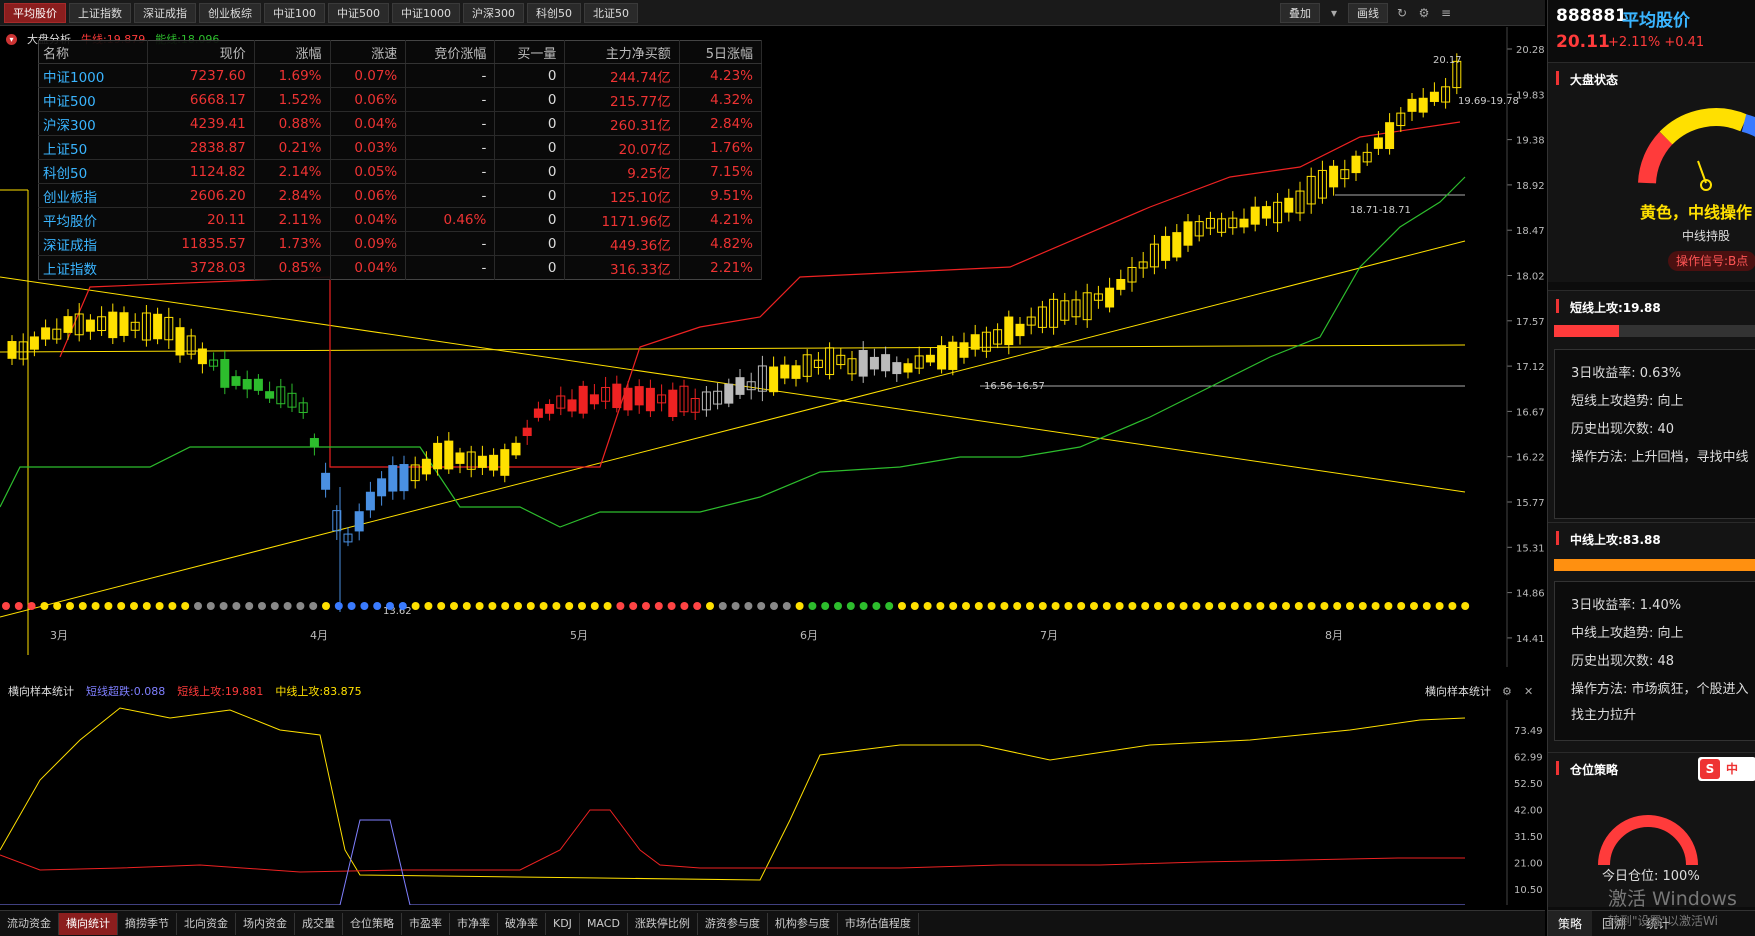 The width and height of the screenshot is (1755, 936). I want to click on indicator-settings-icon: ⚙, so click(1507, 691).